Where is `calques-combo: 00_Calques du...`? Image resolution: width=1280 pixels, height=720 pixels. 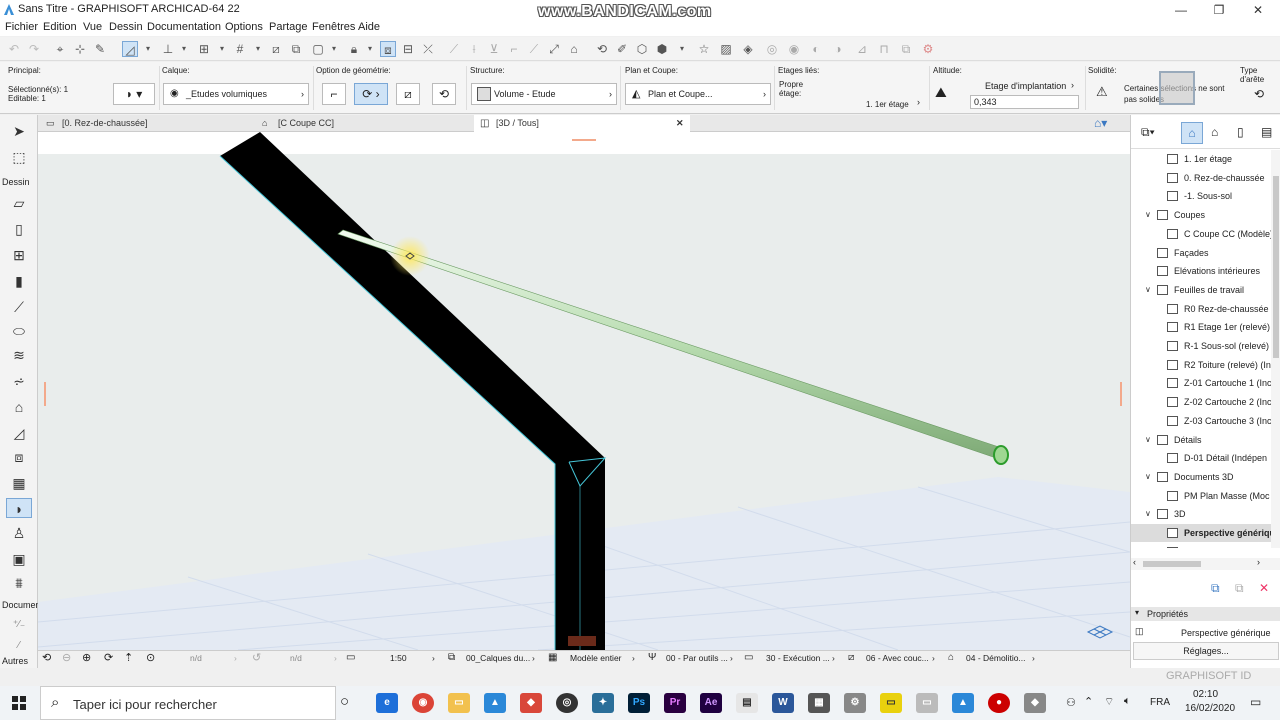 calques-combo: 00_Calques du... is located at coordinates (498, 658).